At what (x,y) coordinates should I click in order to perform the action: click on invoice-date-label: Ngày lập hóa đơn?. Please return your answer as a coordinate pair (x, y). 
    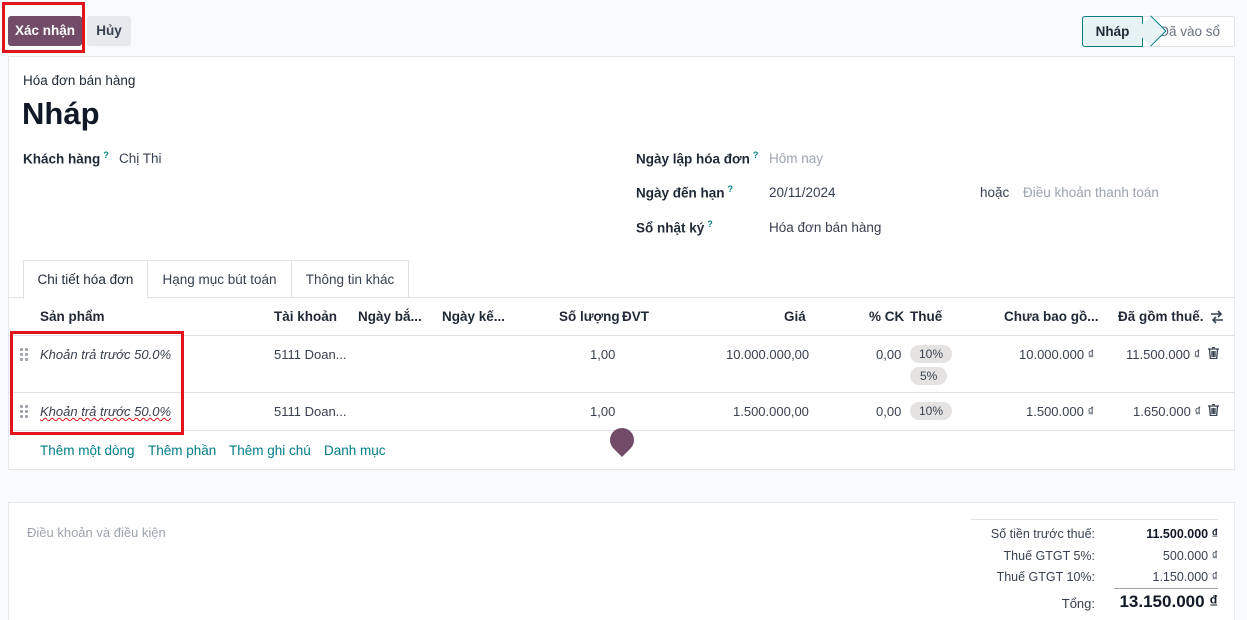
    Looking at the image, I should click on (697, 158).